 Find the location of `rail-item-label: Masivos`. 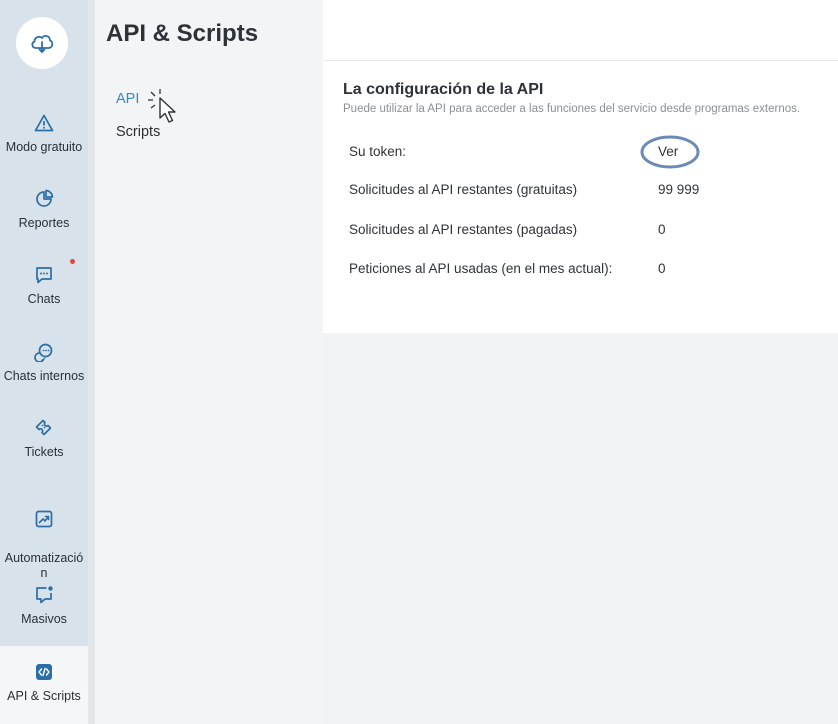

rail-item-label: Masivos is located at coordinates (44, 619).